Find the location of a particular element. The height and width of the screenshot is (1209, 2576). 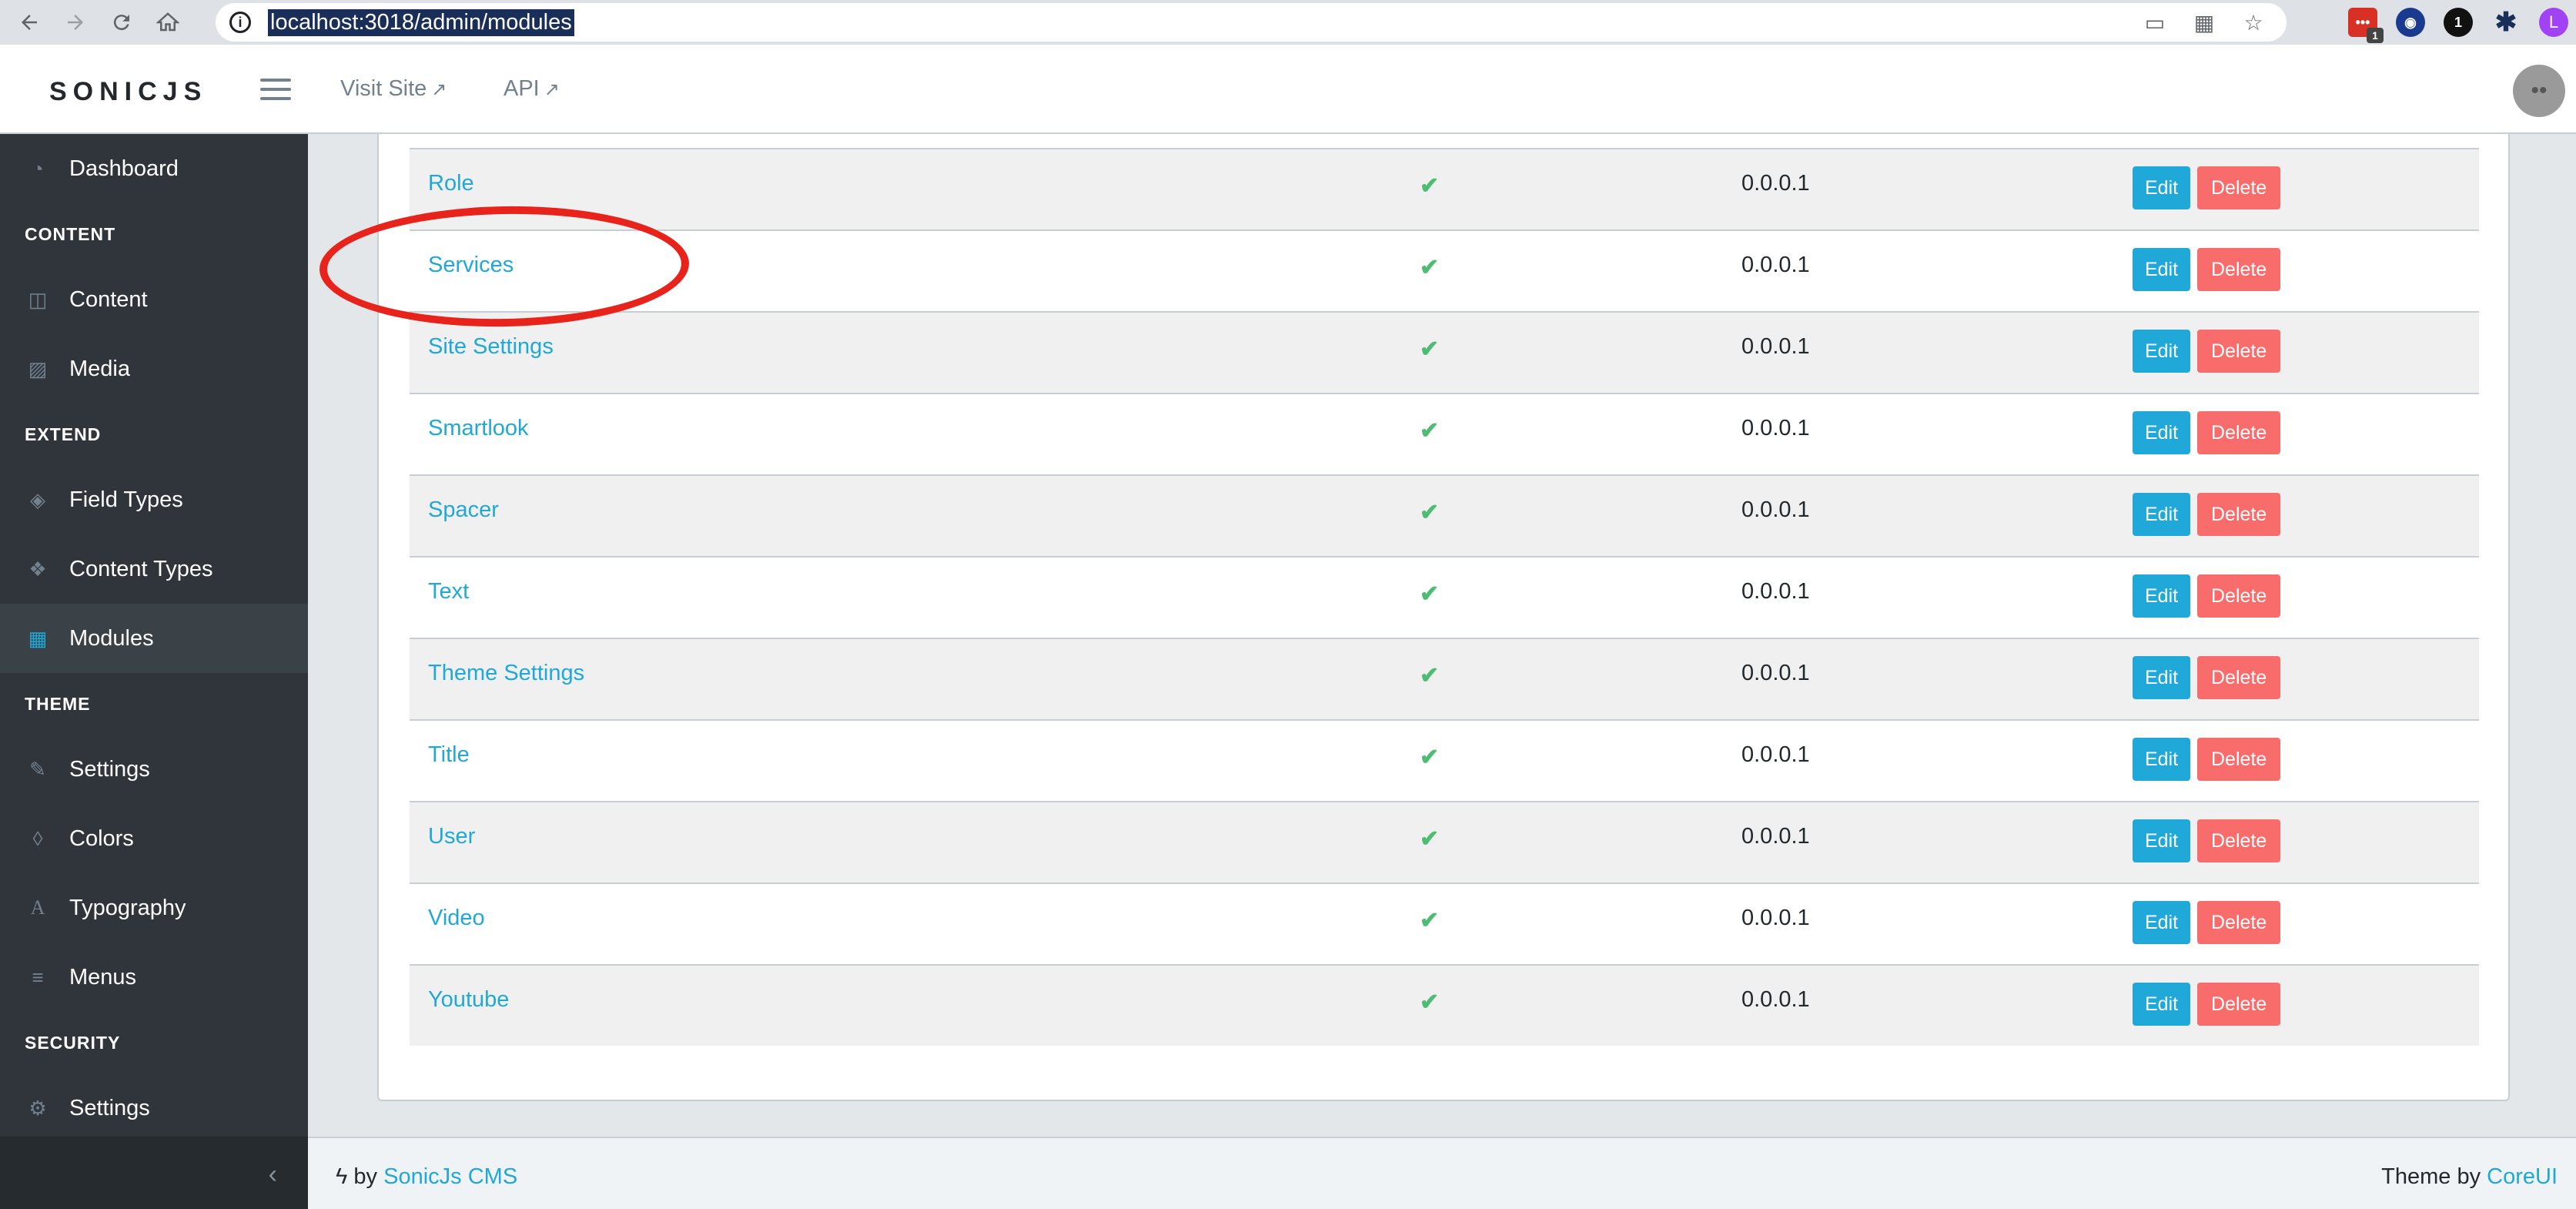

info-icon: i is located at coordinates (240, 23).